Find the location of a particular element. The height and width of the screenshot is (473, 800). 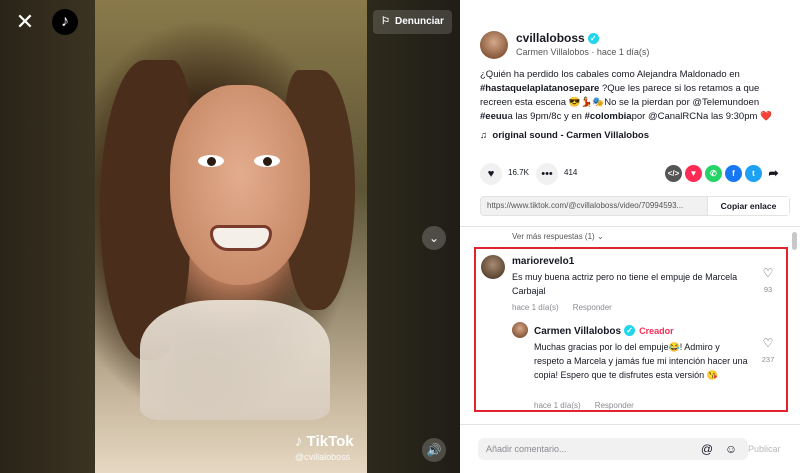

comment-author: Carmen Villalobos ✓ Creador is located at coordinates (604, 331).